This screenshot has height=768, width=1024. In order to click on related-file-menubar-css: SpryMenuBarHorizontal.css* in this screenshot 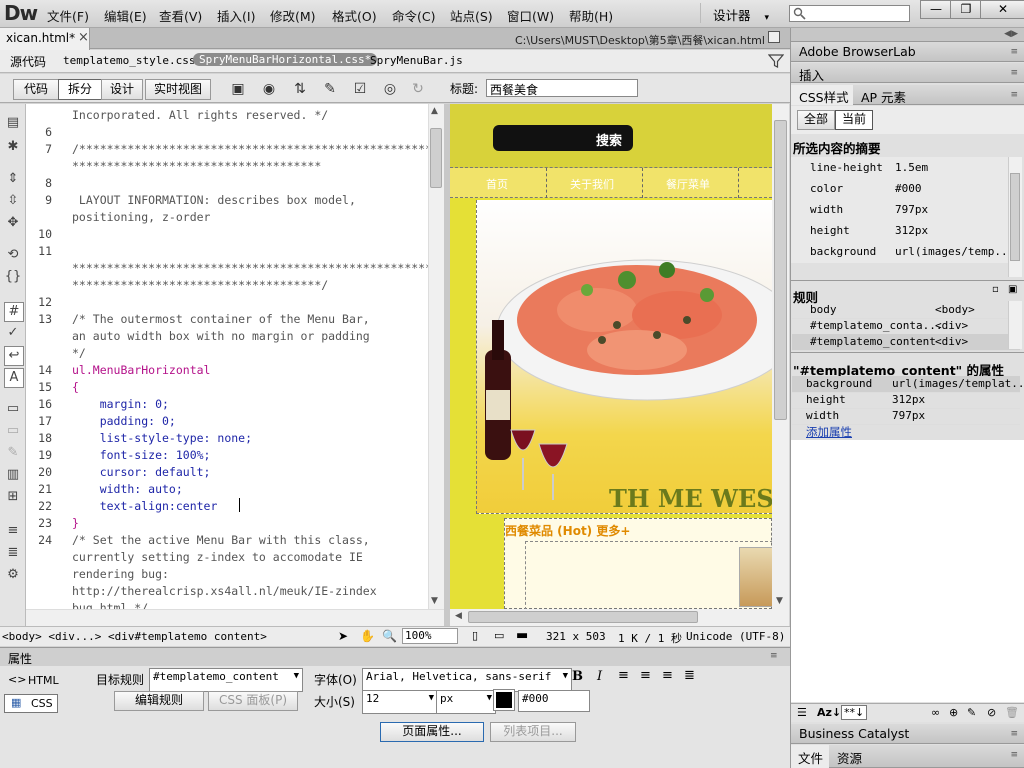, I will do `click(285, 59)`.